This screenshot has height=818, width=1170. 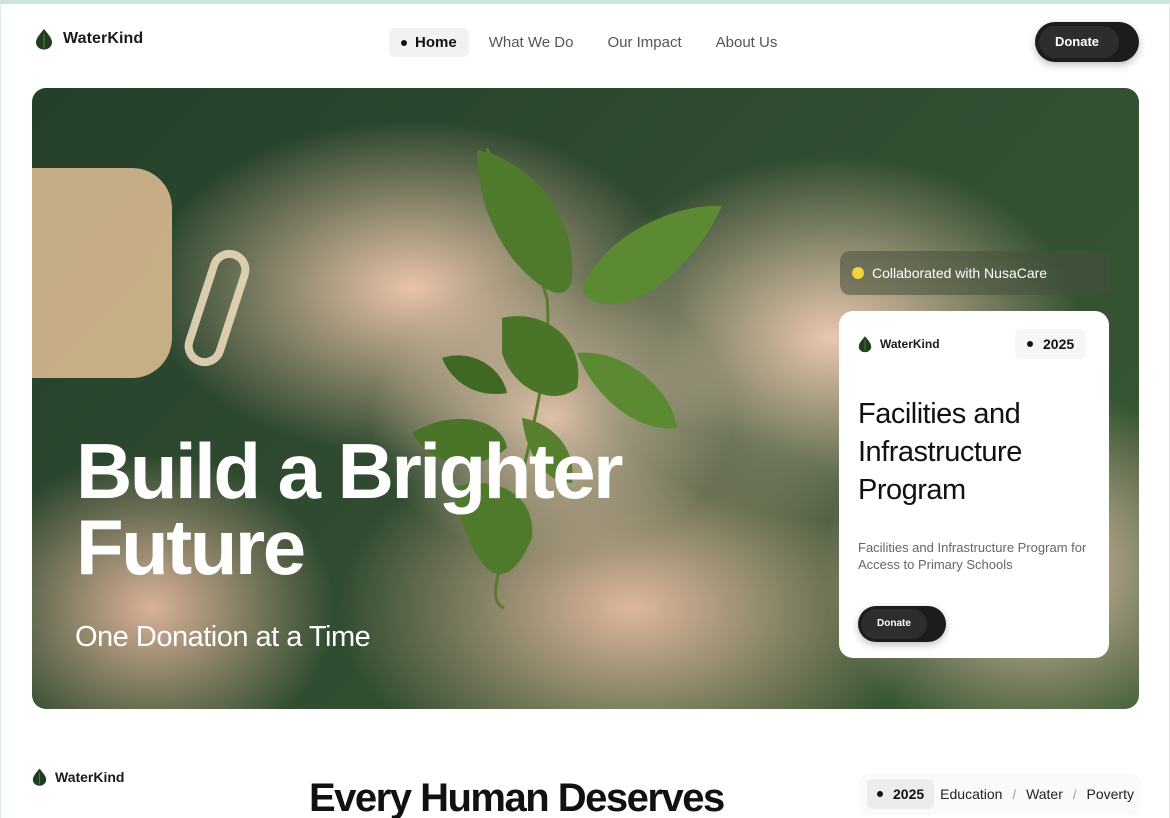 What do you see at coordinates (590, 42) in the screenshot?
I see `main-menu: Home What We Do Our Impact About Us` at bounding box center [590, 42].